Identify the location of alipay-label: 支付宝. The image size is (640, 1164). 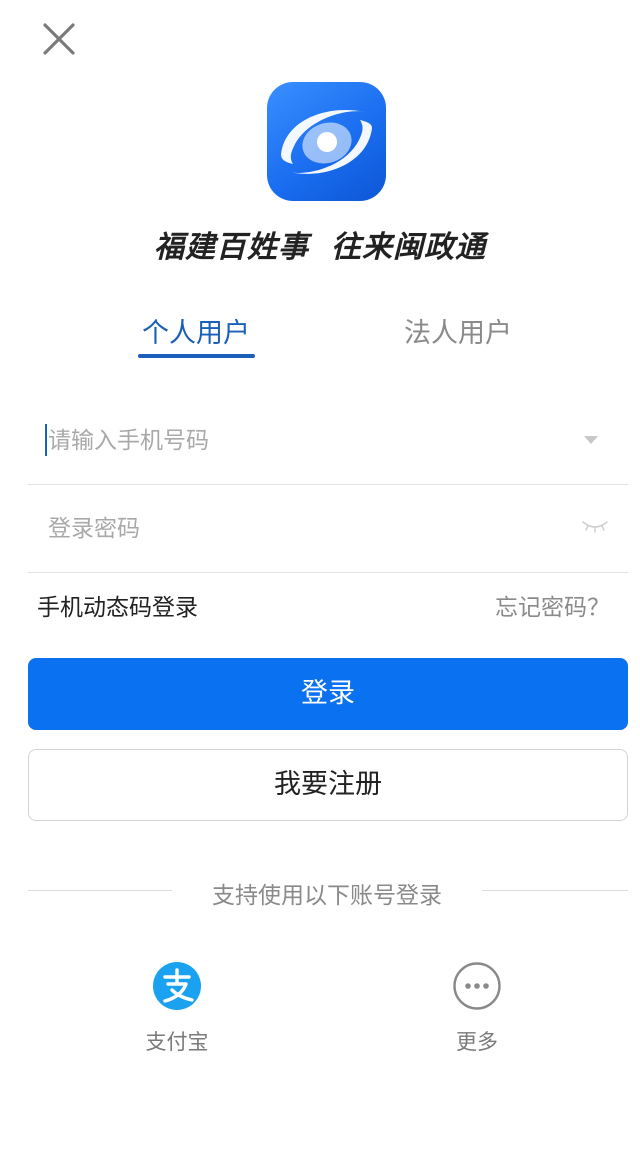
(177, 1042).